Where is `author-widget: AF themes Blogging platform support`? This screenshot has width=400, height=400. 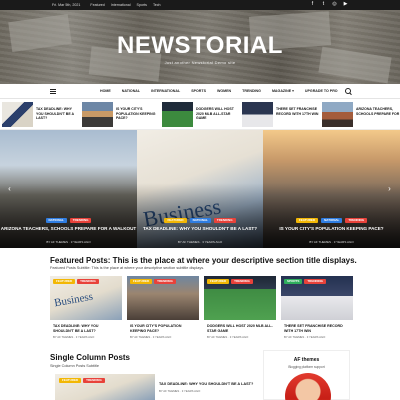
author-widget: AF themes Blogging platform support is located at coordinates (306, 375).